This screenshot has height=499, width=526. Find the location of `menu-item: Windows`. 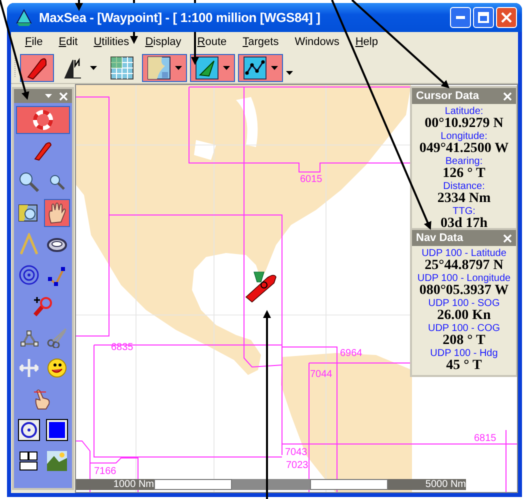

menu-item: Windows is located at coordinates (317, 42).